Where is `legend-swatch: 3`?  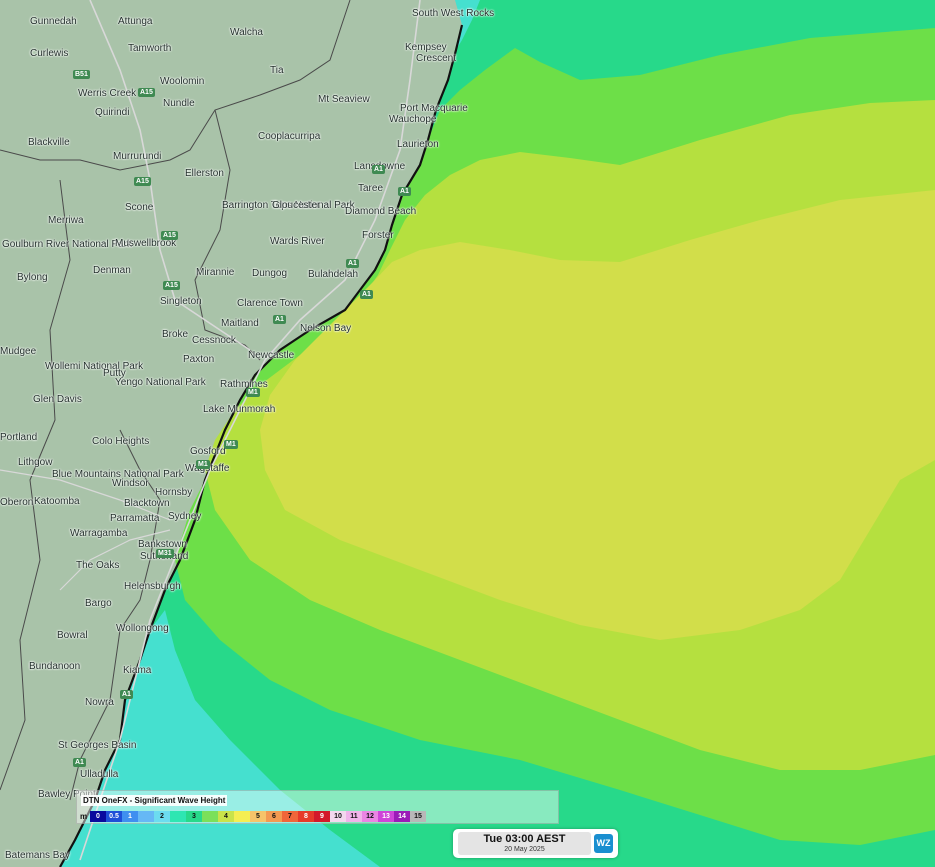
legend-swatch: 3 is located at coordinates (194, 816).